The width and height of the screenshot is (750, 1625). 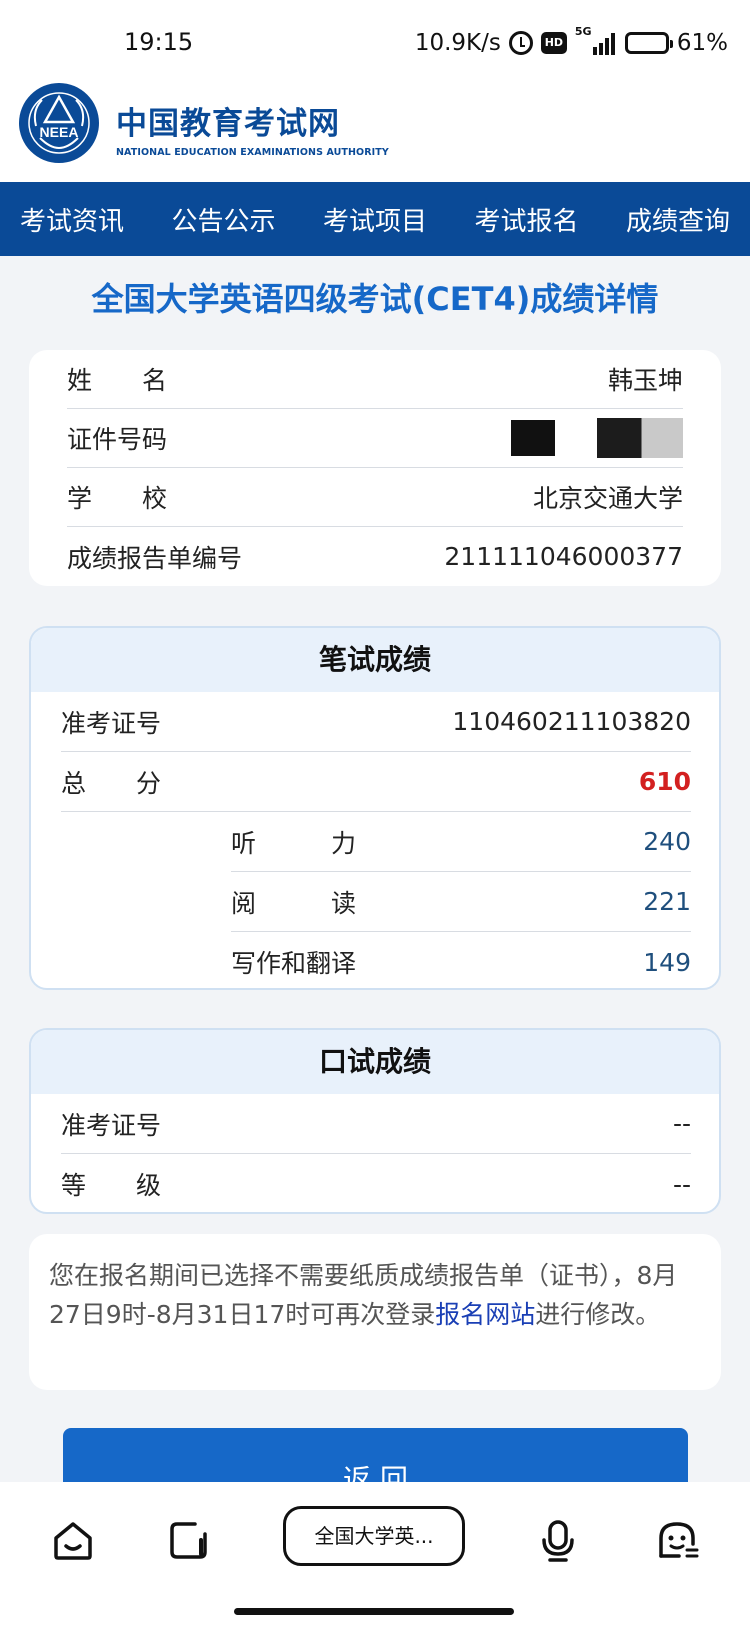 I want to click on tabs-icon, so click(x=189, y=1540).